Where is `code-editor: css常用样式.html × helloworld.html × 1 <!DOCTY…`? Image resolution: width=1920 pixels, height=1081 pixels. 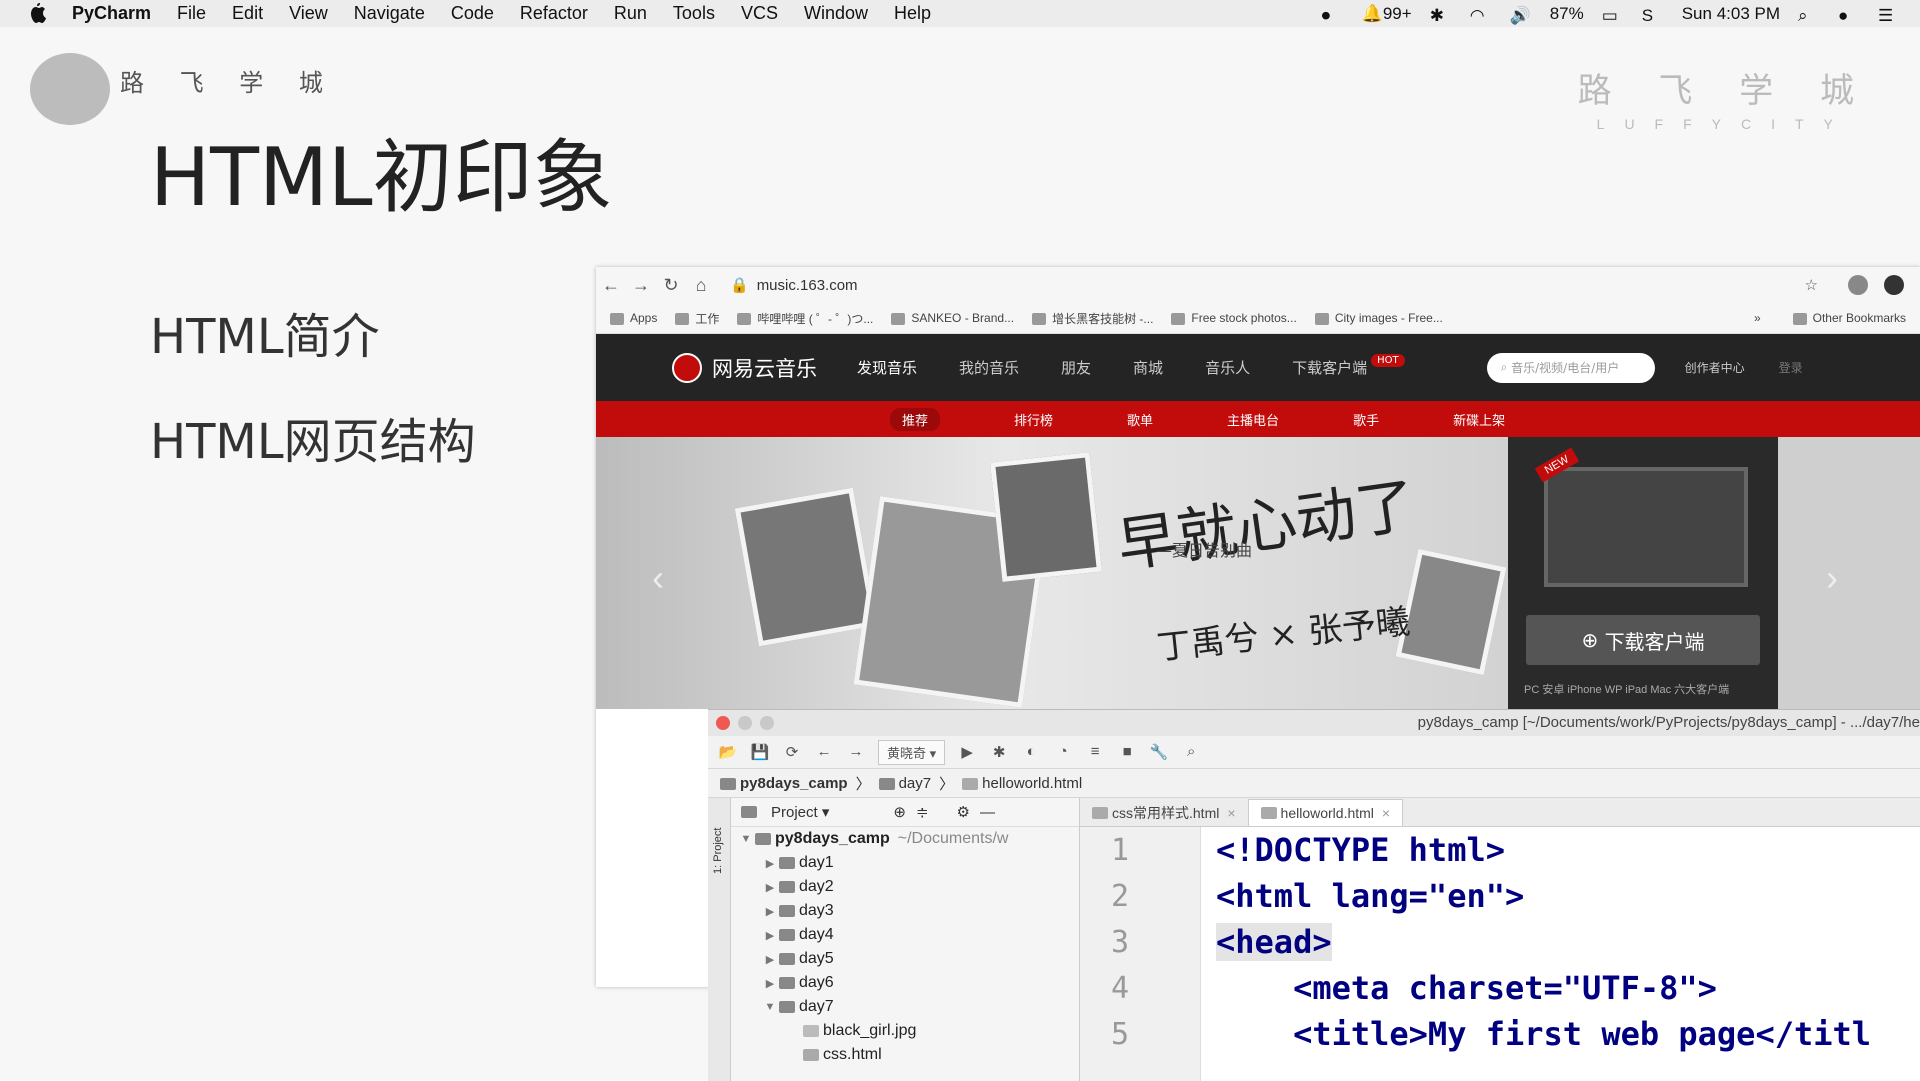
code-editor: css常用样式.html × helloworld.html × 1 <!DOCTY… is located at coordinates (1500, 939).